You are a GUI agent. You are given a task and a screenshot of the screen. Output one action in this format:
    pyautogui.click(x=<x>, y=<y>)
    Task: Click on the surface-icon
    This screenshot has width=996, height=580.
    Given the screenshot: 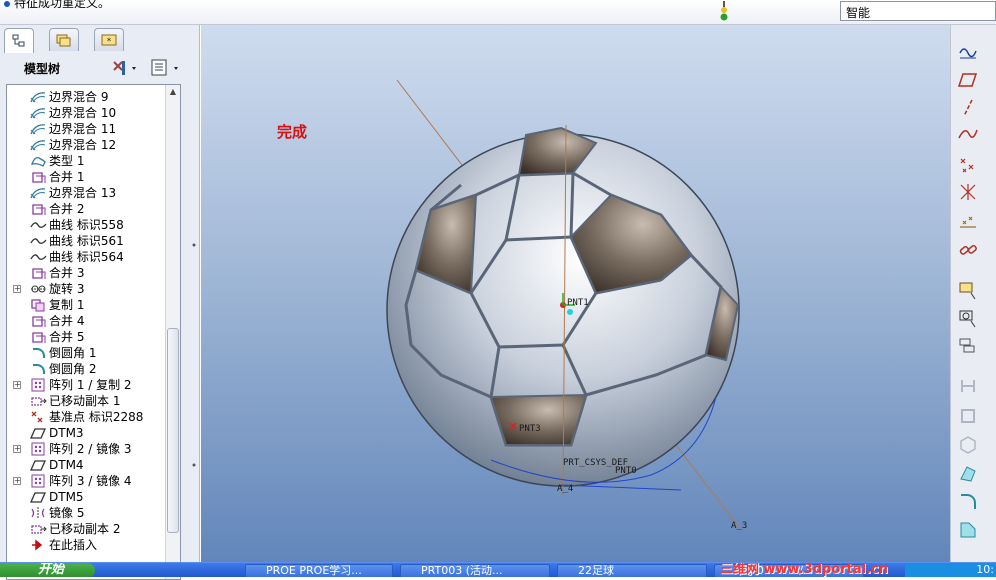 What is the action you would take?
    pyautogui.click(x=38, y=161)
    